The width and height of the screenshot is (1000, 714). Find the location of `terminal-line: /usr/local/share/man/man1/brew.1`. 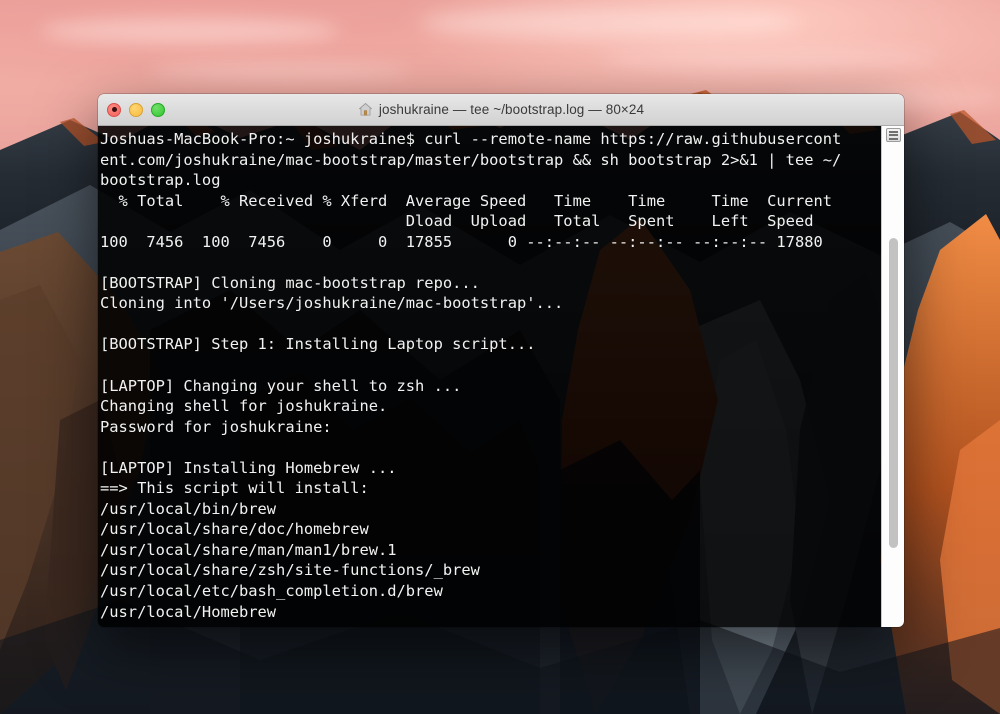

terminal-line: /usr/local/share/man/man1/brew.1 is located at coordinates (248, 549).